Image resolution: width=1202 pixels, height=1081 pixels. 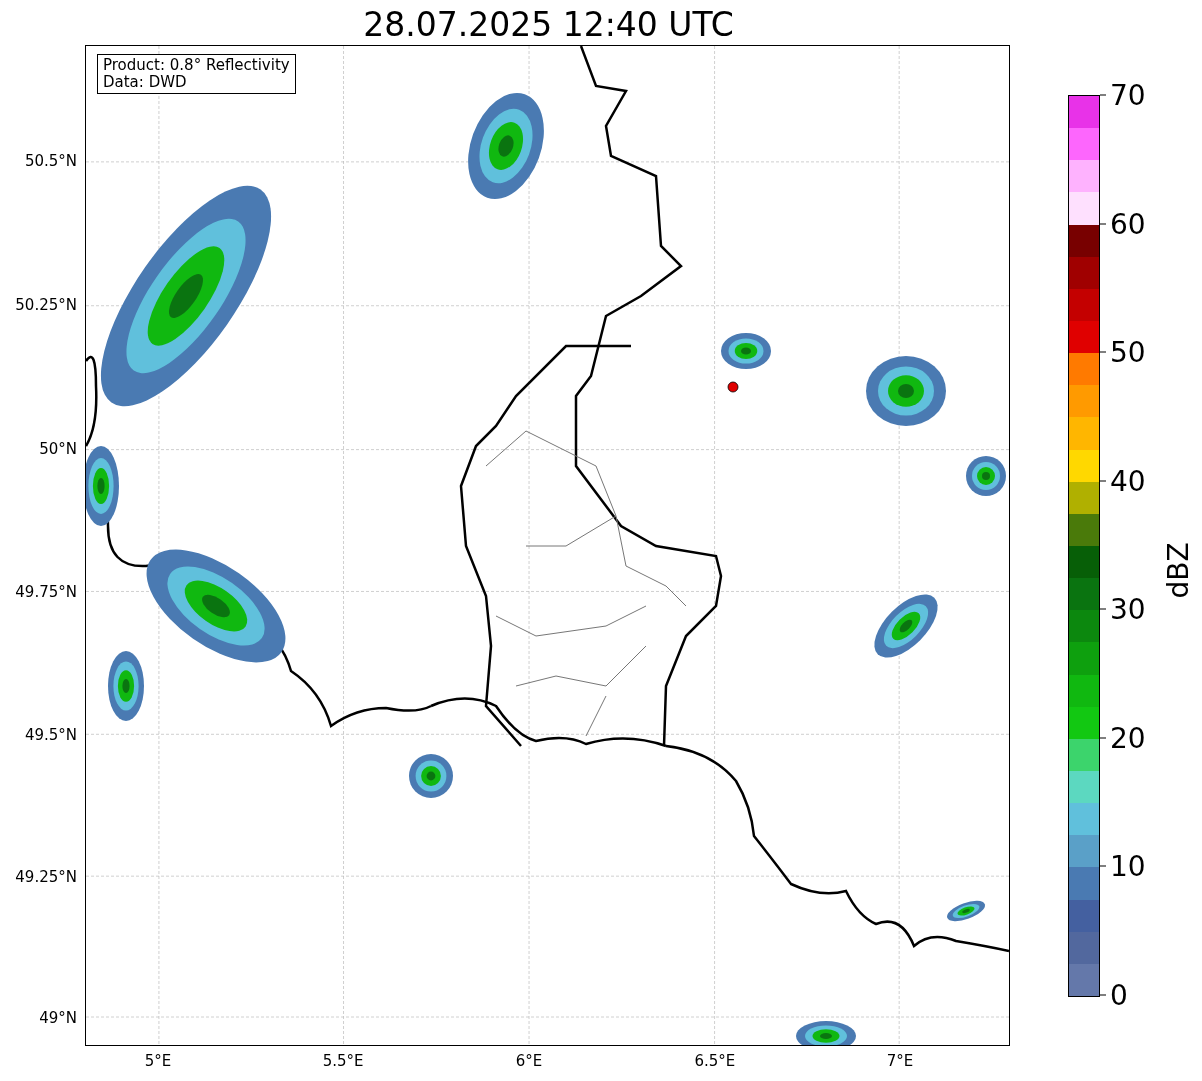 I want to click on colorbar-tick-label: 30, so click(x=1123, y=609).